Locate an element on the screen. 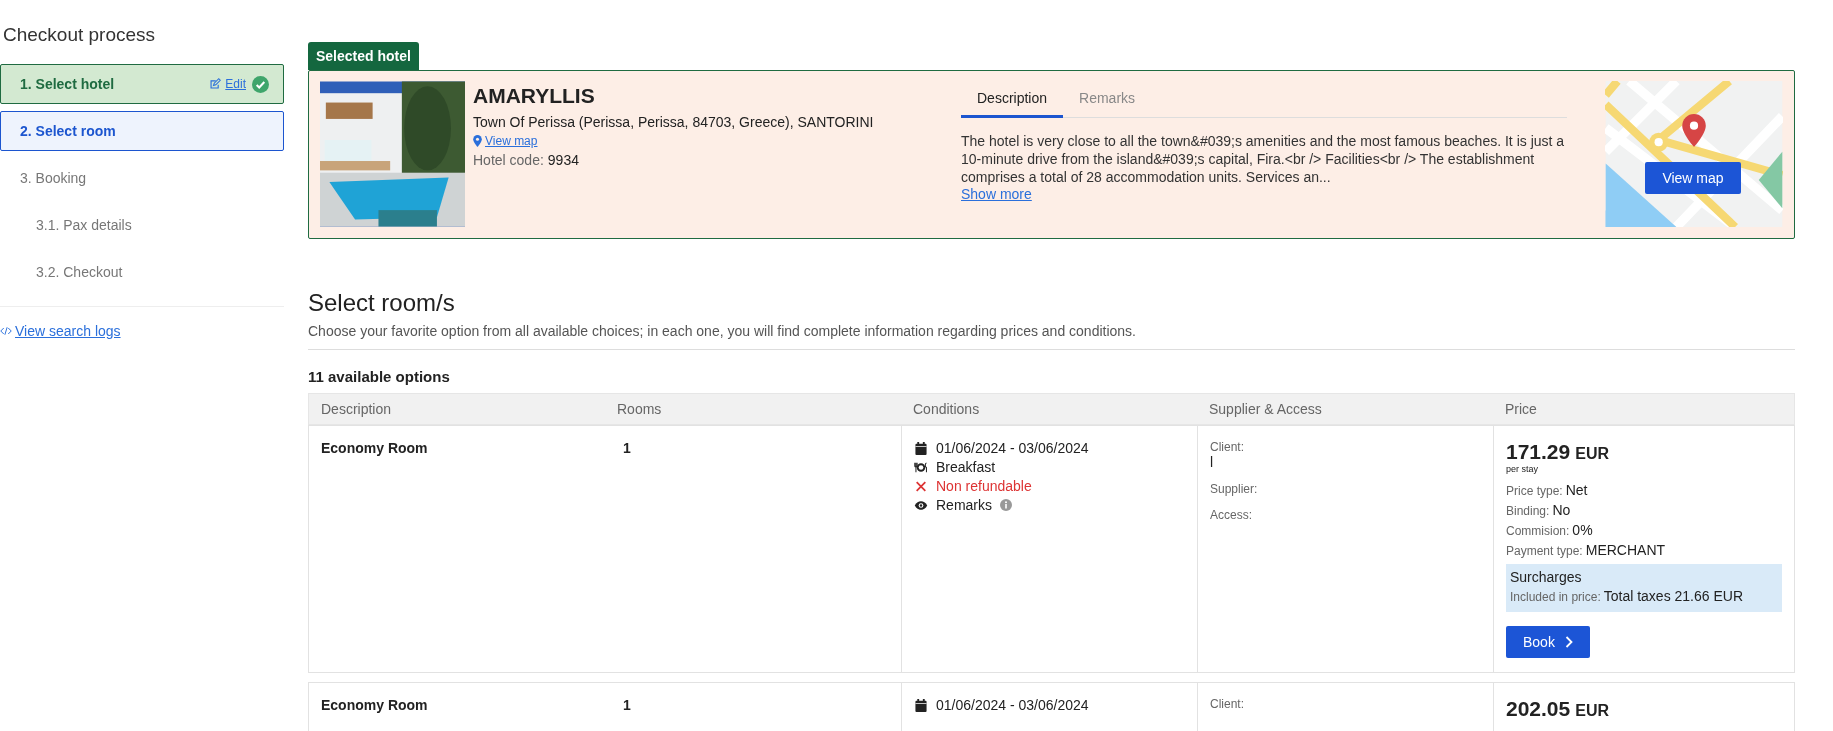 This screenshot has height=731, width=1833. options-count: 11 available options is located at coordinates (379, 376).